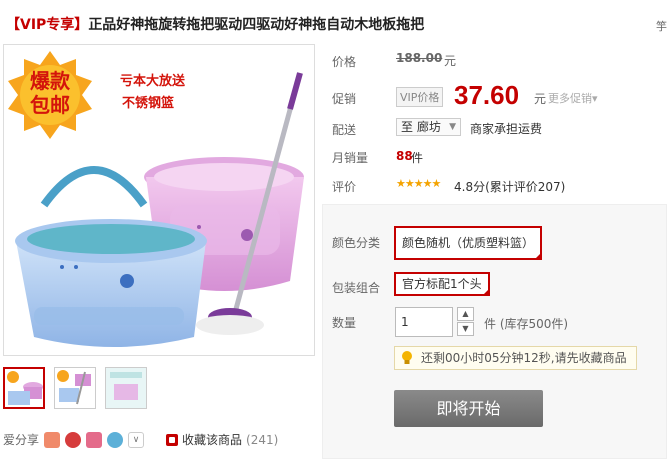 Image resolution: width=667 pixels, height=459 pixels. Describe the element at coordinates (452, 127) in the screenshot. I see `chevron-down-icon: ▼` at that location.